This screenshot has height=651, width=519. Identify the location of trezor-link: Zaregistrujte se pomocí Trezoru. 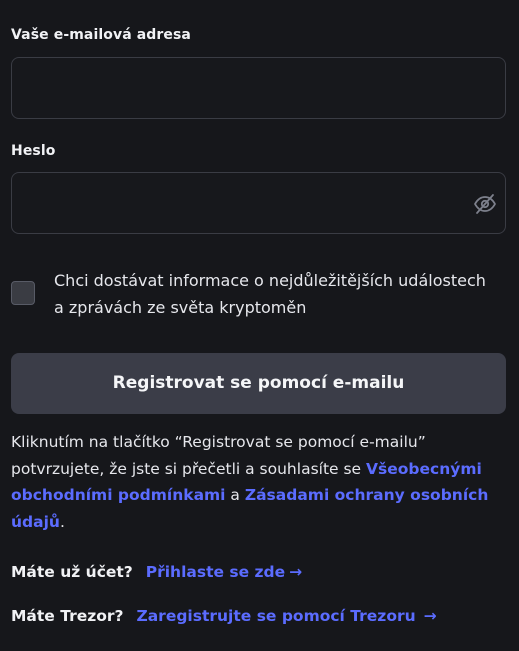
(275, 616).